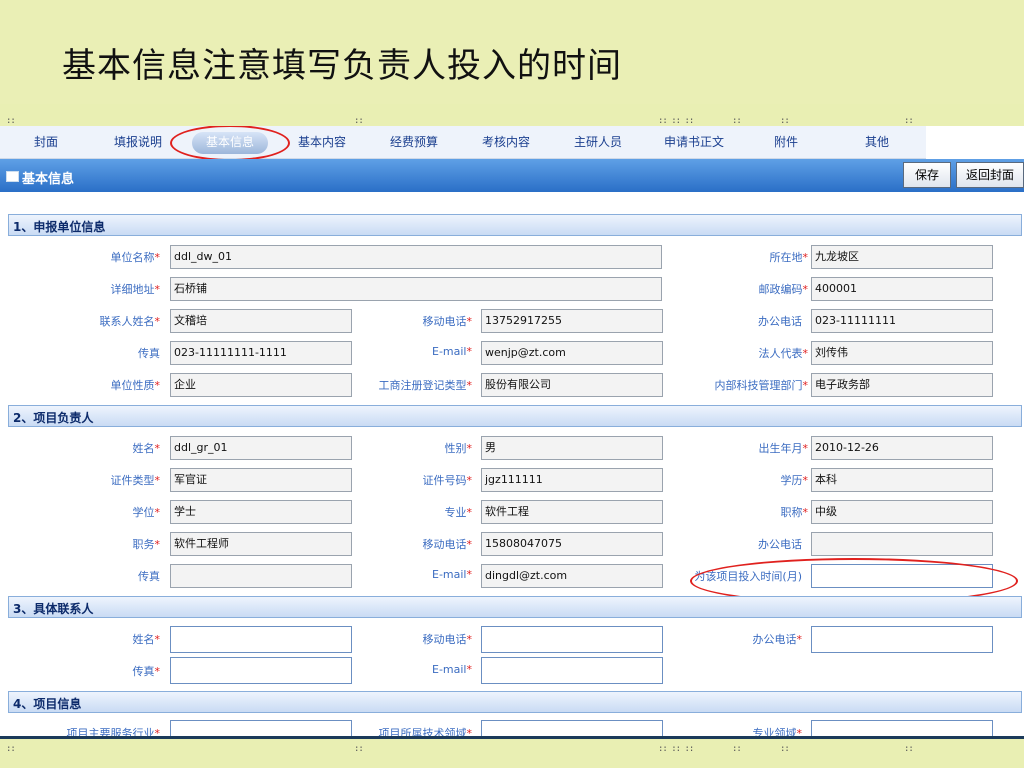  Describe the element at coordinates (416, 257) in the screenshot. I see `unit-name-field: ddl_dw_01` at that location.